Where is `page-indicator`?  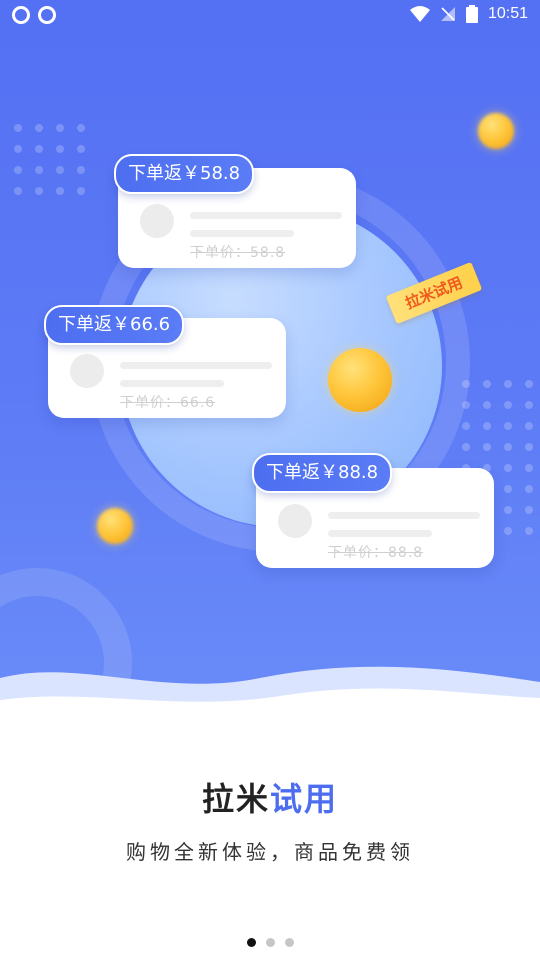
page-indicator is located at coordinates (270, 942).